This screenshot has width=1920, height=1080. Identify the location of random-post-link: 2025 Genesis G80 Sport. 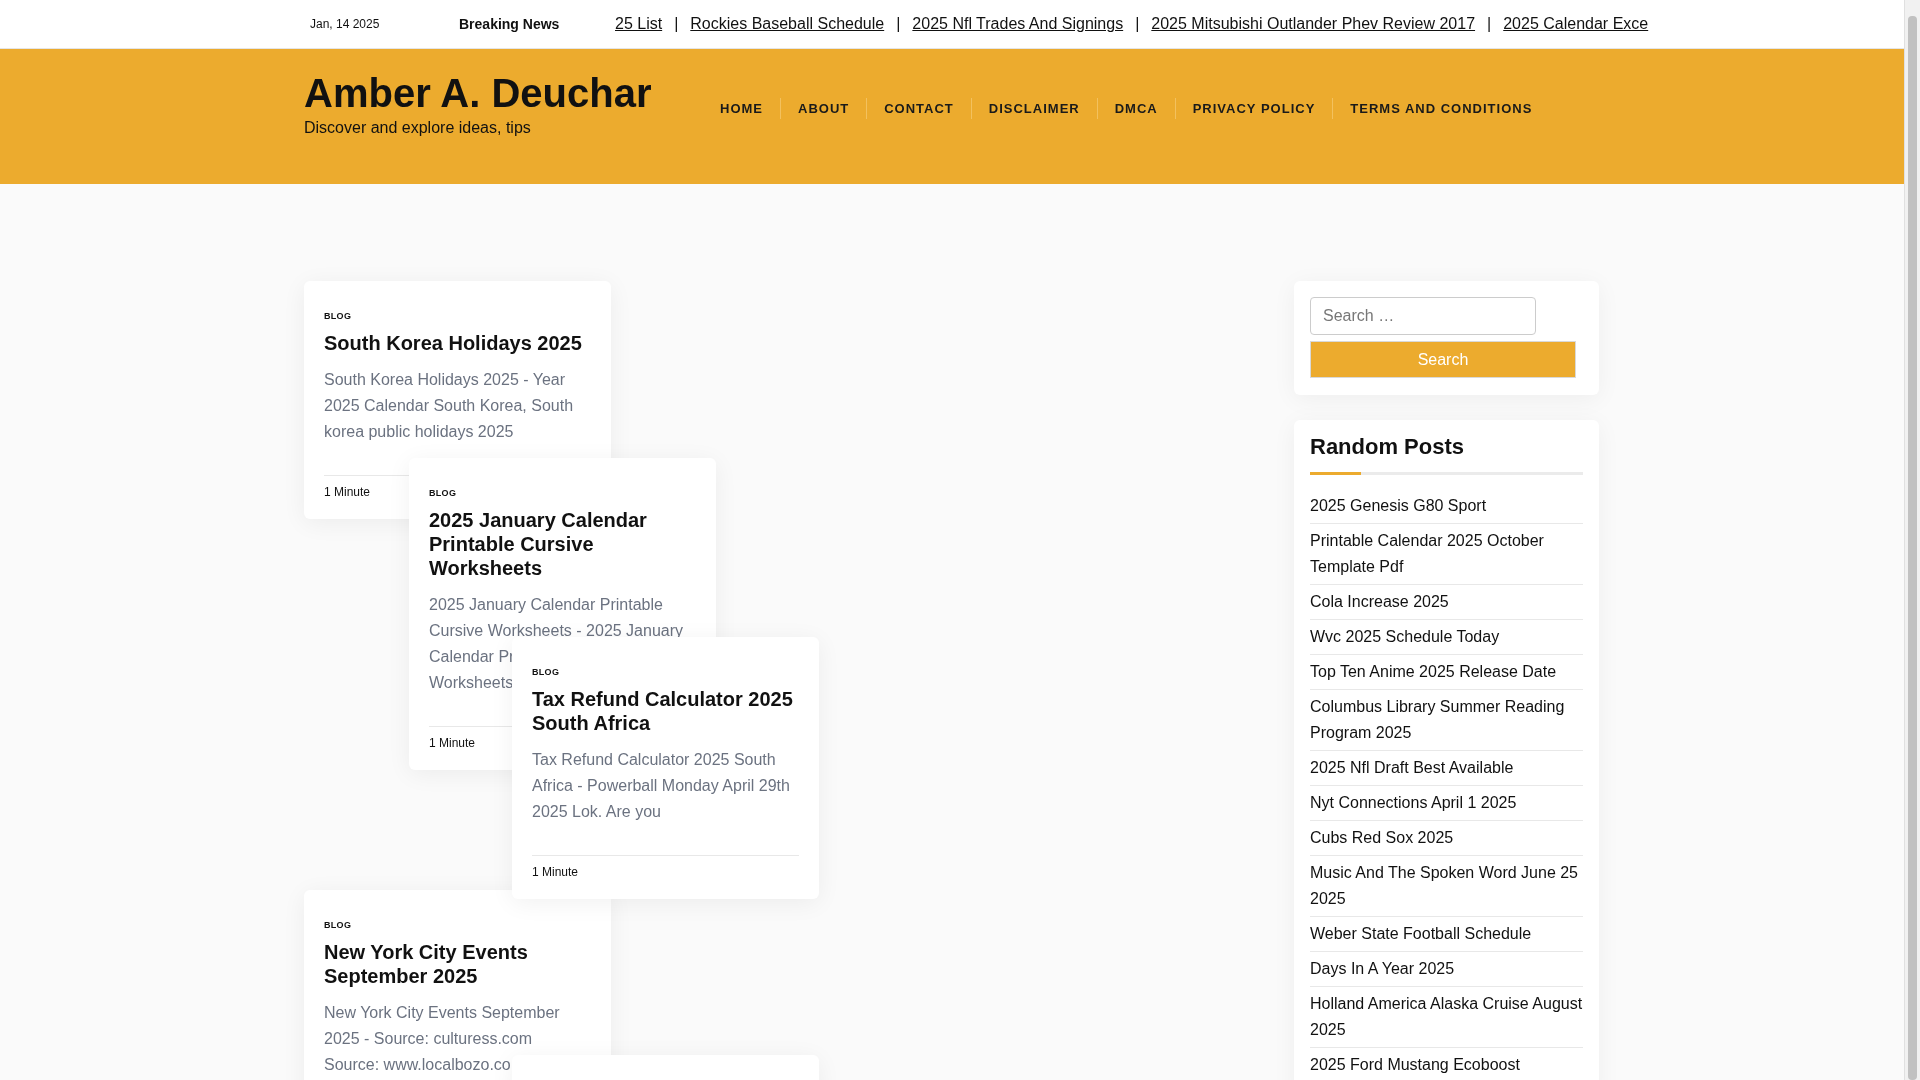
(1446, 506).